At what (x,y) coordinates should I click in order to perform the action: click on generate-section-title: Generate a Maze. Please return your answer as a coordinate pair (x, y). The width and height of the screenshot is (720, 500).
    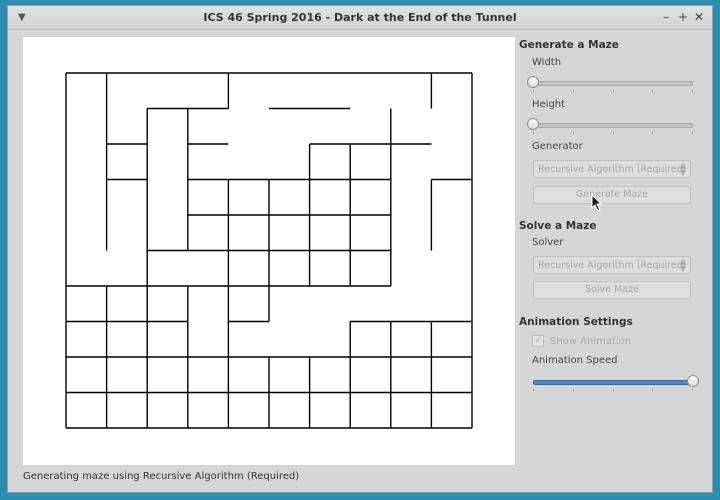
    Looking at the image, I should click on (569, 45).